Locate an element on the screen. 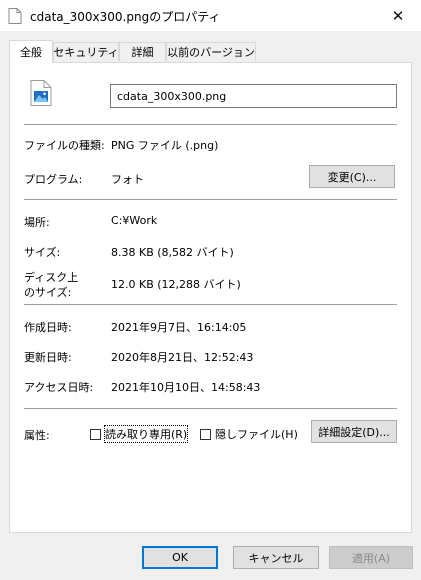 The width and height of the screenshot is (421, 580). hidden-checkbox: 隠しファイル(H) is located at coordinates (249, 434).